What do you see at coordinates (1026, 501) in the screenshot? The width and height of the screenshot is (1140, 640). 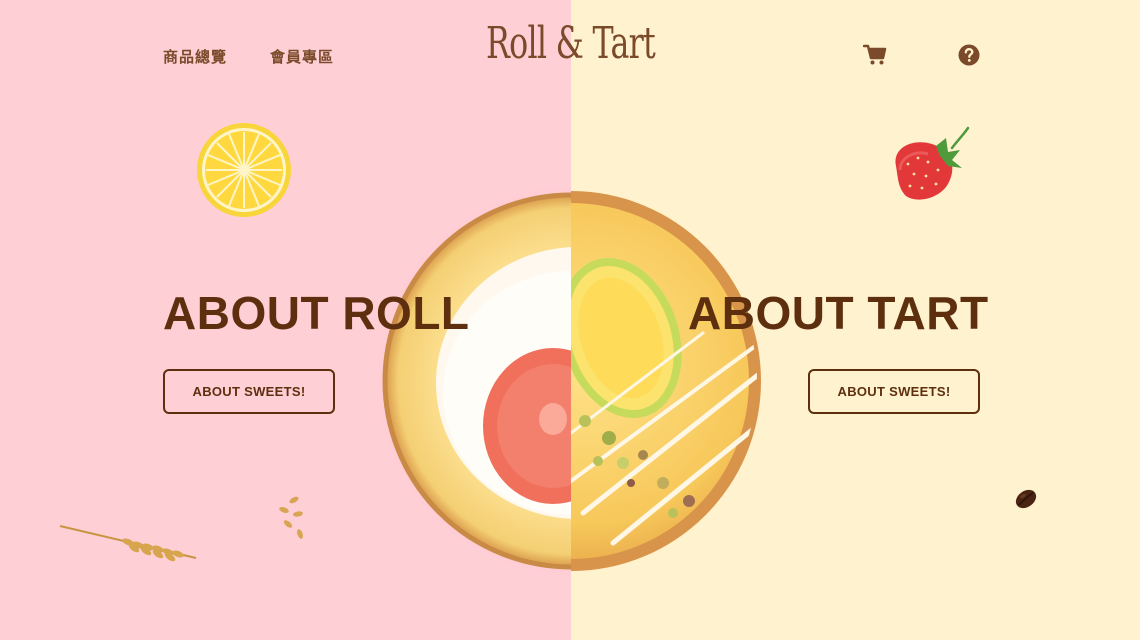 I see `coffee-bean-icon` at bounding box center [1026, 501].